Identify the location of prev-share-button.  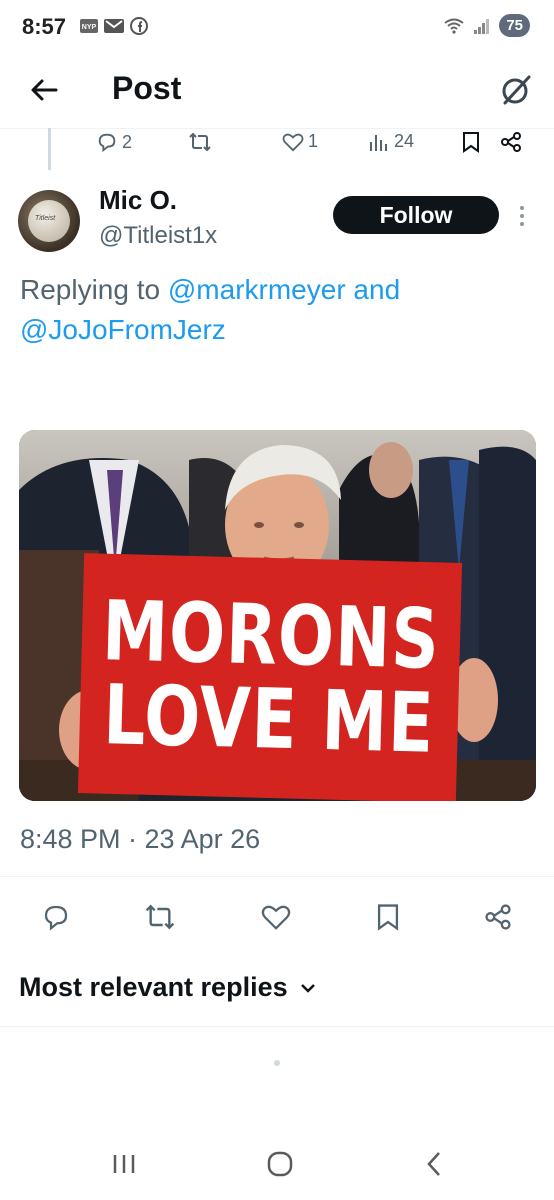
(511, 142).